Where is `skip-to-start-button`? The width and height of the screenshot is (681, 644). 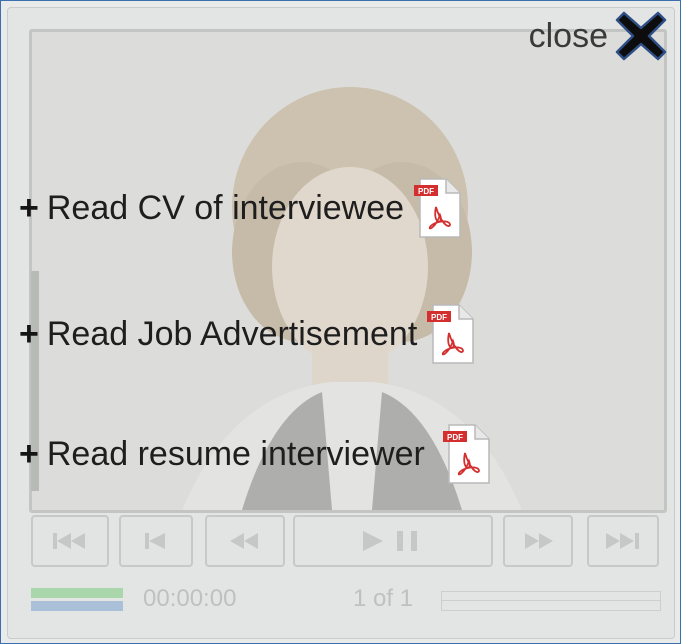 skip-to-start-button is located at coordinates (70, 541).